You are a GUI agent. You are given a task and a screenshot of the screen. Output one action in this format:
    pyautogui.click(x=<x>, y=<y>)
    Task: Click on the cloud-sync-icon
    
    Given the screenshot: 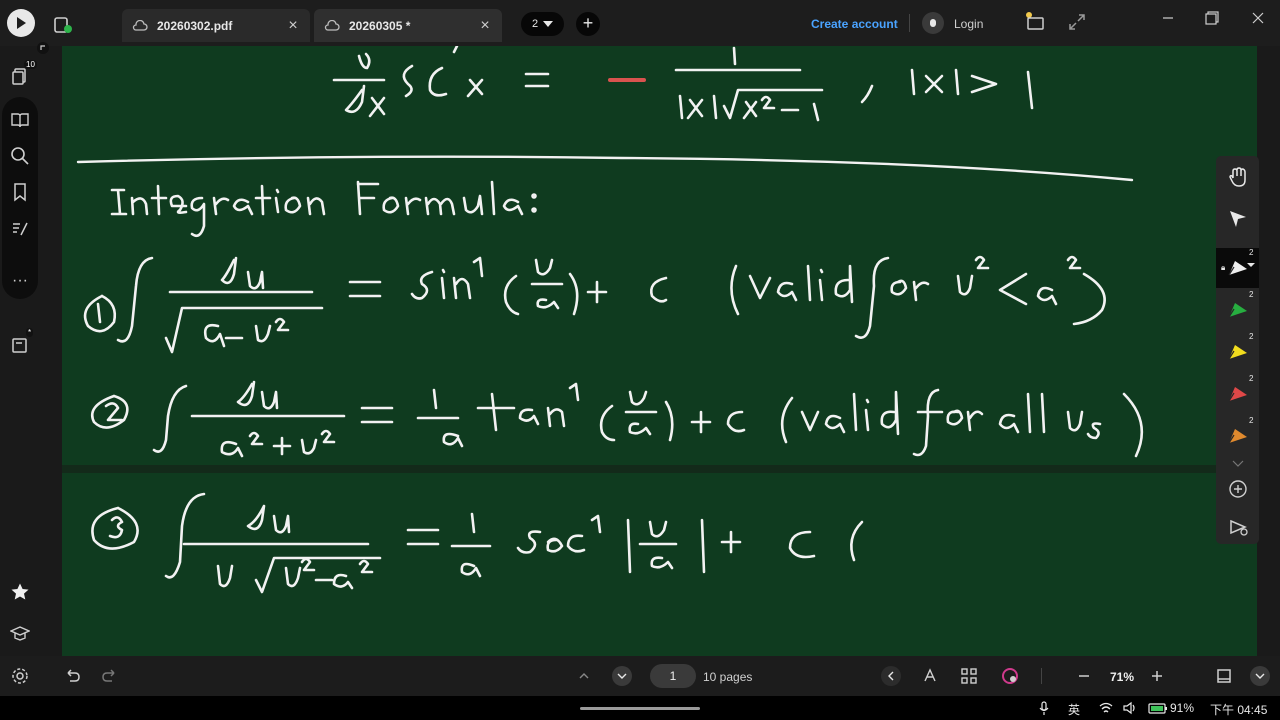 What is the action you would take?
    pyautogui.click(x=63, y=24)
    